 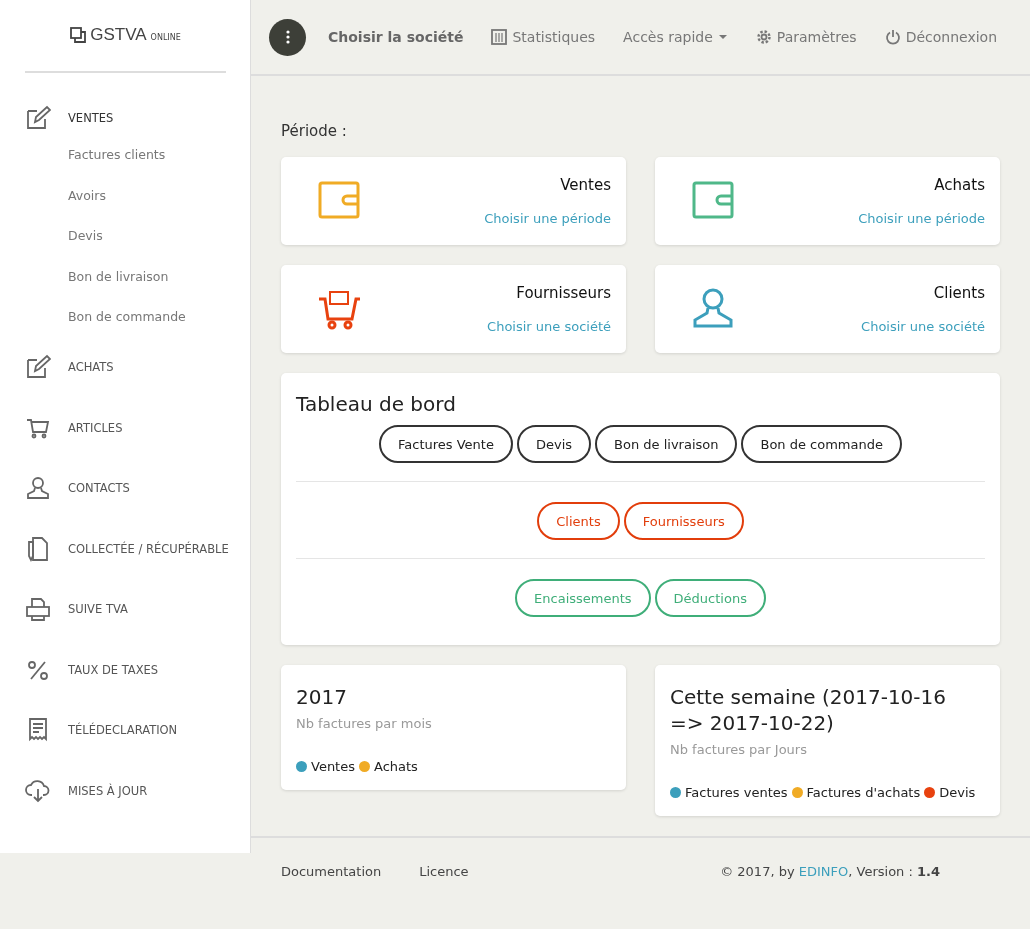 What do you see at coordinates (38, 488) in the screenshot?
I see `person-icon` at bounding box center [38, 488].